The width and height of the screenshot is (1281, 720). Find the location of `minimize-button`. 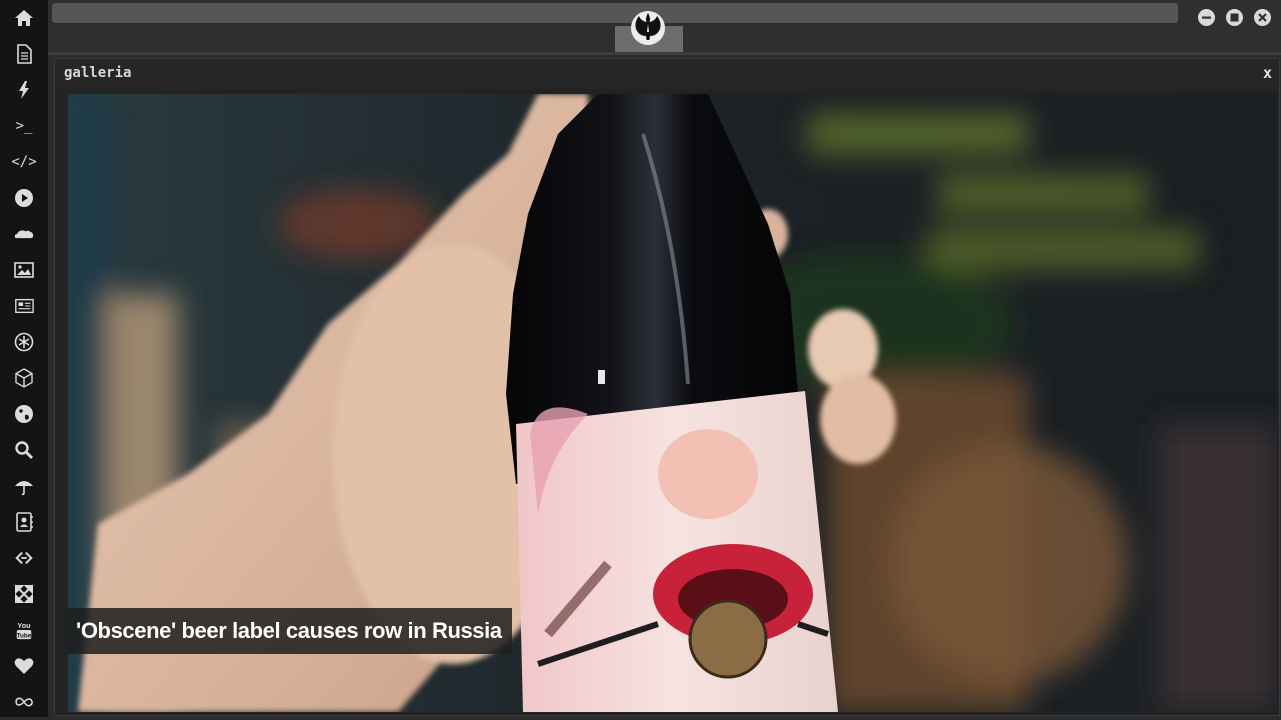

minimize-button is located at coordinates (1206, 17).